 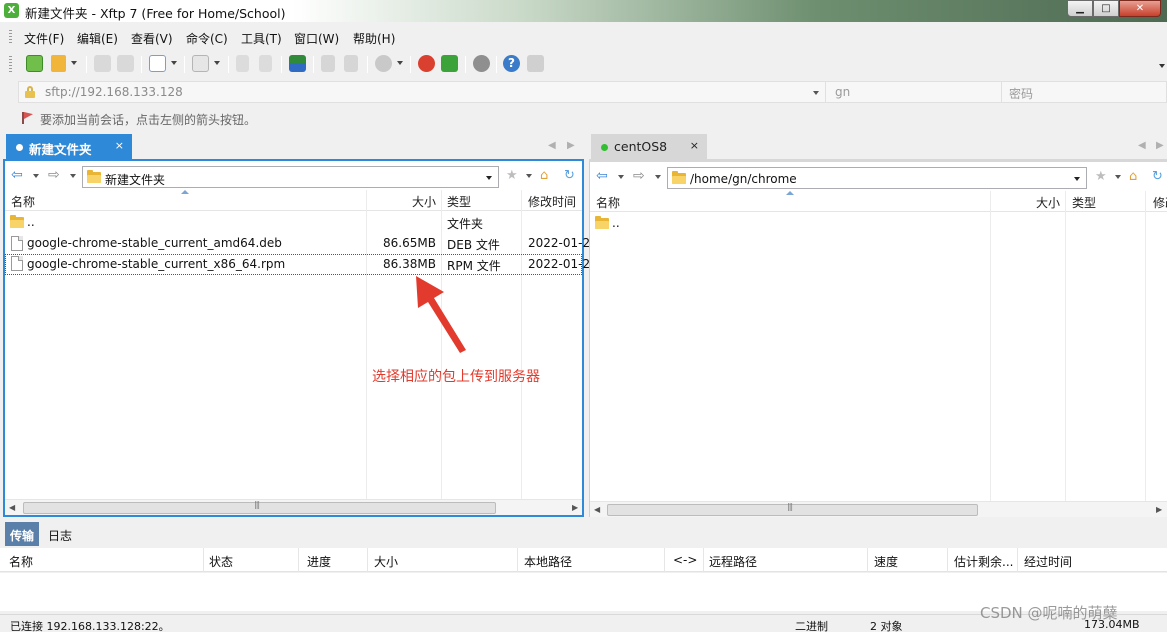 I want to click on record-icon, so click(x=383, y=63).